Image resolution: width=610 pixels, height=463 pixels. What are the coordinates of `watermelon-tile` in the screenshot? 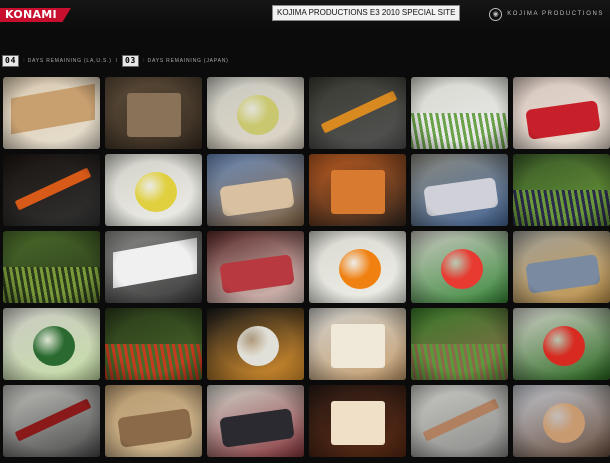 It's located at (459, 267).